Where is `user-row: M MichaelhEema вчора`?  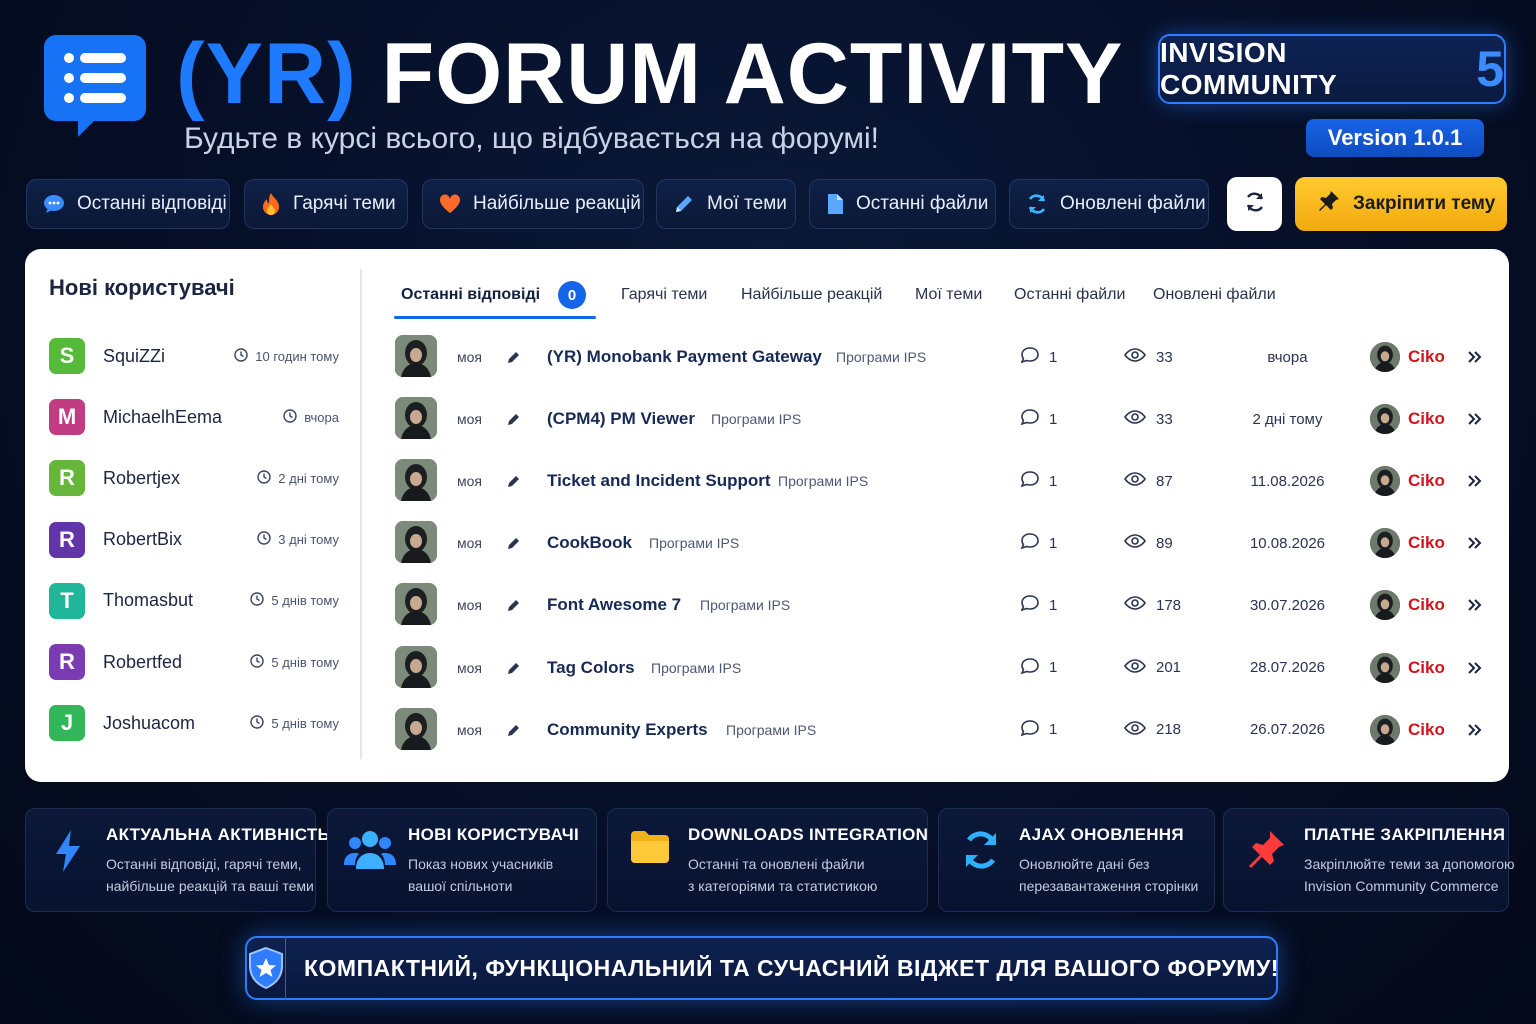
user-row: M MichaelhEema вчора is located at coordinates (194, 417).